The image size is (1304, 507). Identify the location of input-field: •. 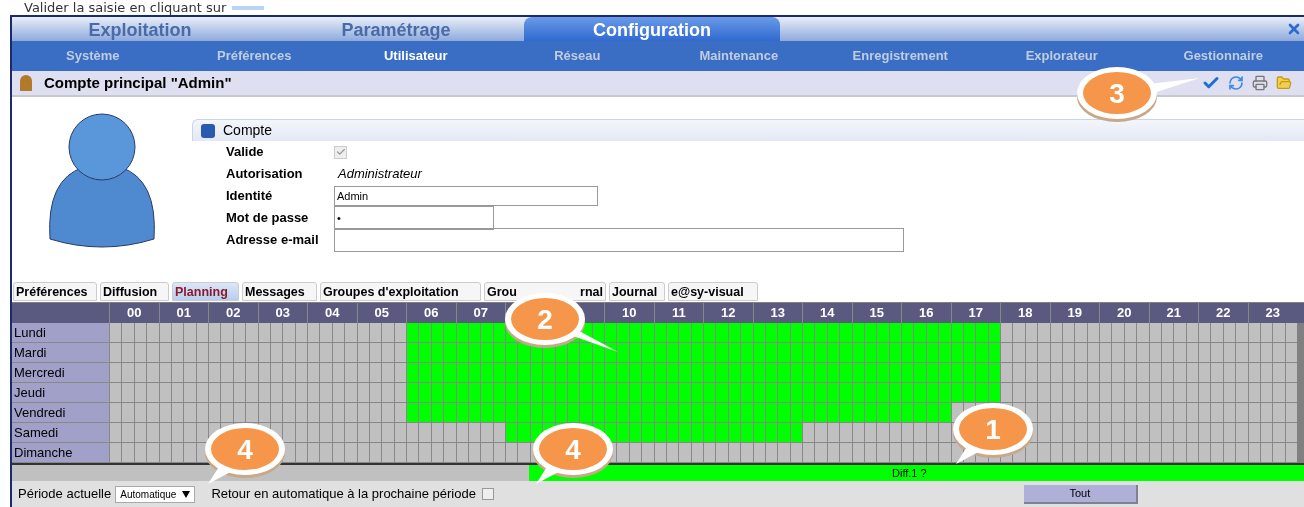
(414, 218).